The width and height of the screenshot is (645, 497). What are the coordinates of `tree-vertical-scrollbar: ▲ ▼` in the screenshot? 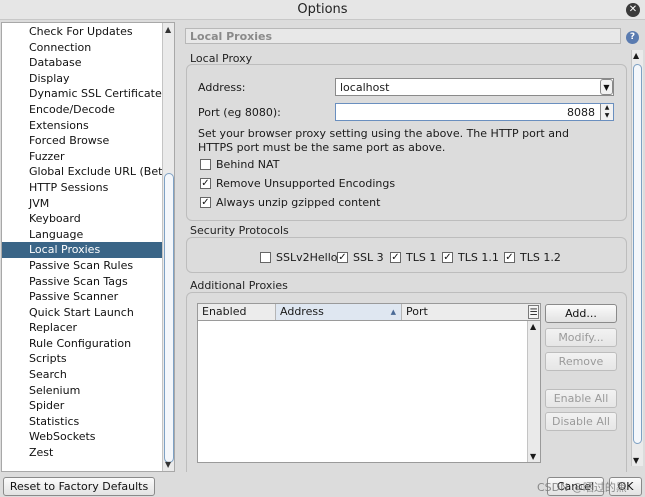 It's located at (168, 247).